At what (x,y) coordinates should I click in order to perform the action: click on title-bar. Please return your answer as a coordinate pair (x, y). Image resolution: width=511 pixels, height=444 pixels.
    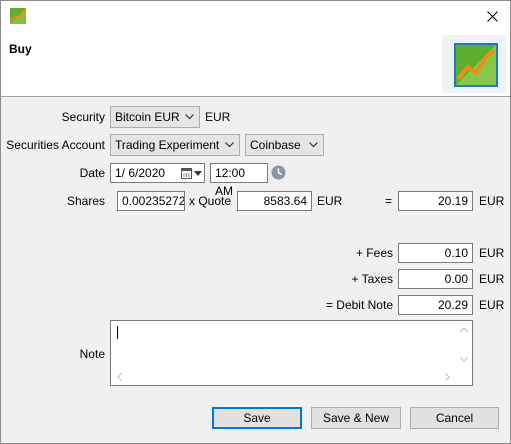
    Looking at the image, I should click on (255, 16).